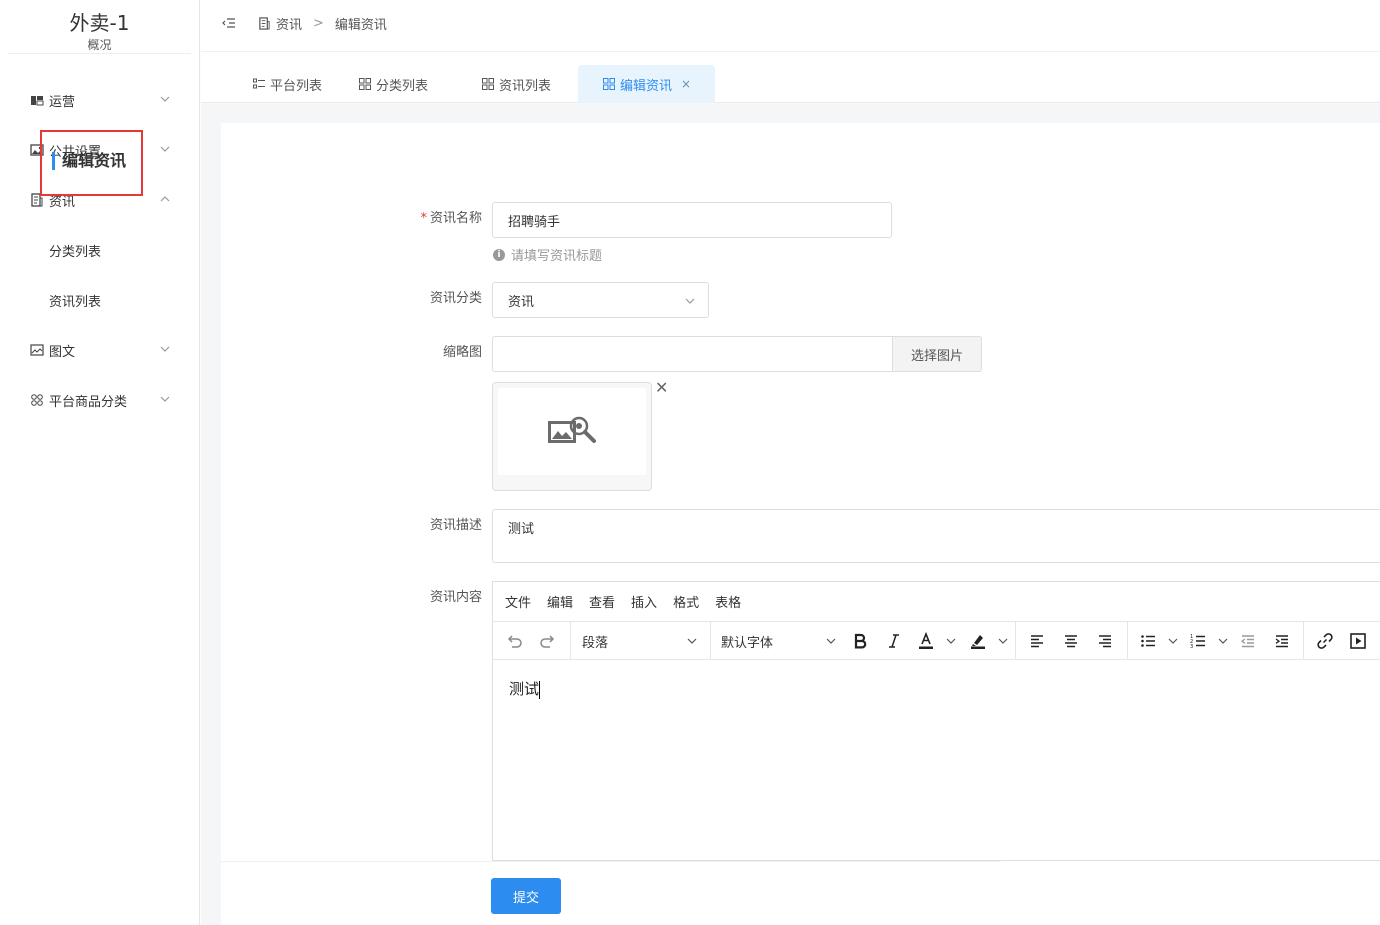 The width and height of the screenshot is (1380, 925). Describe the element at coordinates (499, 254) in the screenshot. I see `info-icon: i` at that location.